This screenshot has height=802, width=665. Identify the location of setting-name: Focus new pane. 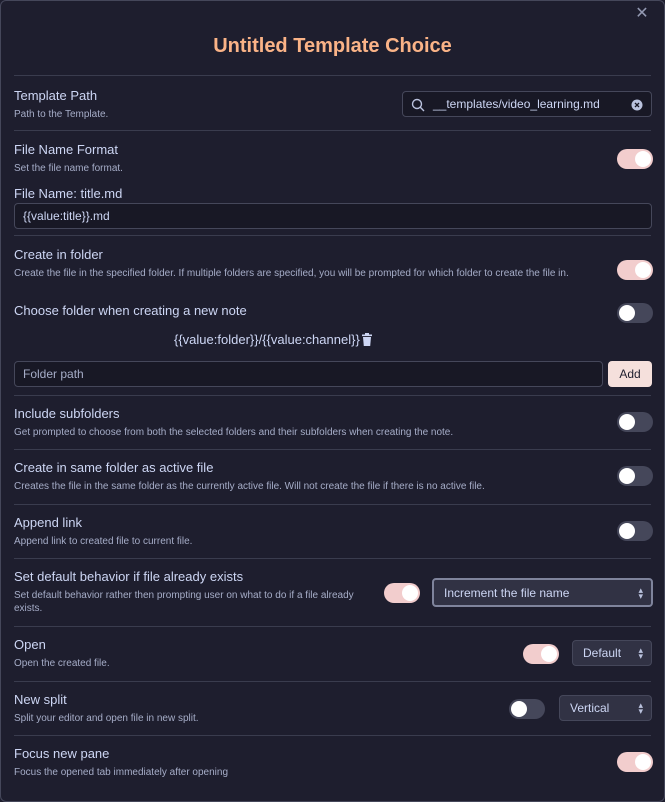
(62, 753).